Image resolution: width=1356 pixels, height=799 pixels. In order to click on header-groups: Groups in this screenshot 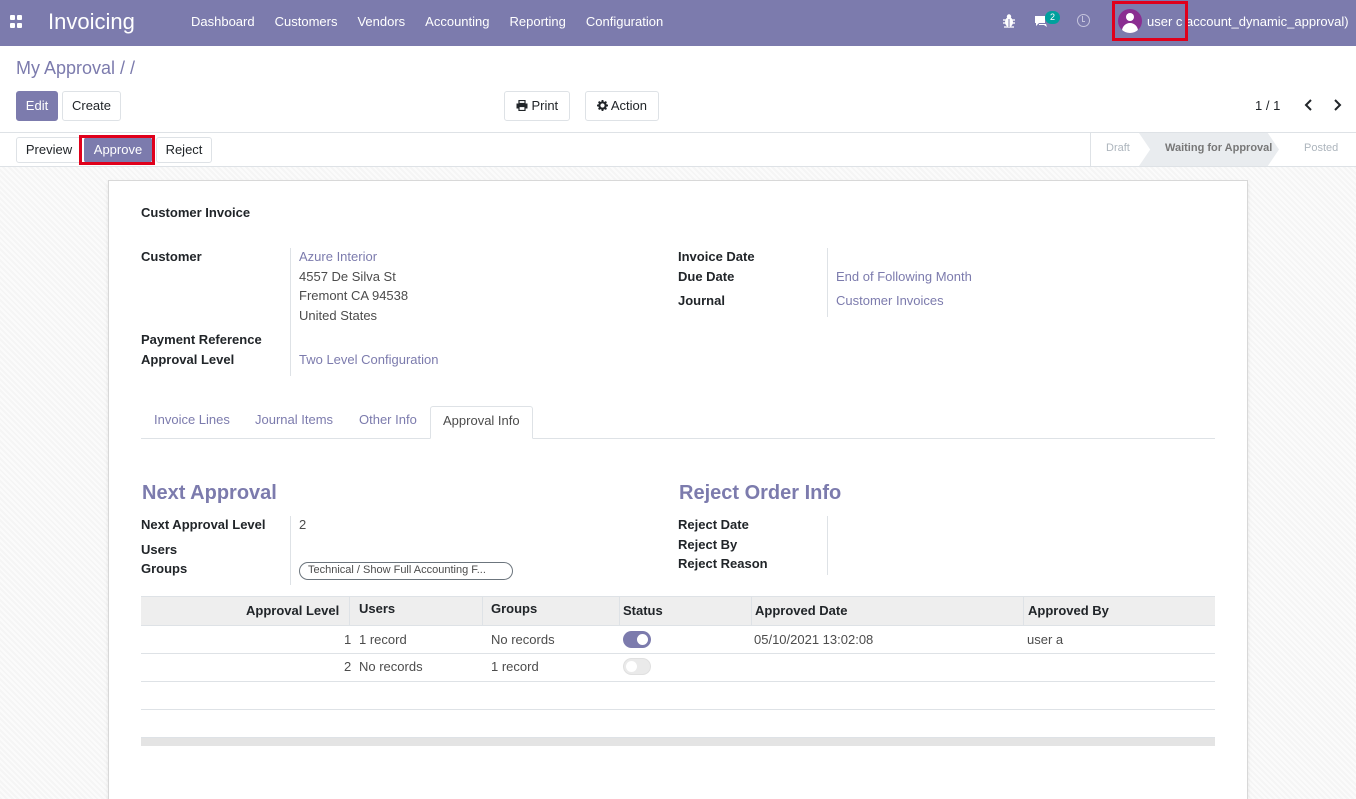, I will do `click(514, 608)`.